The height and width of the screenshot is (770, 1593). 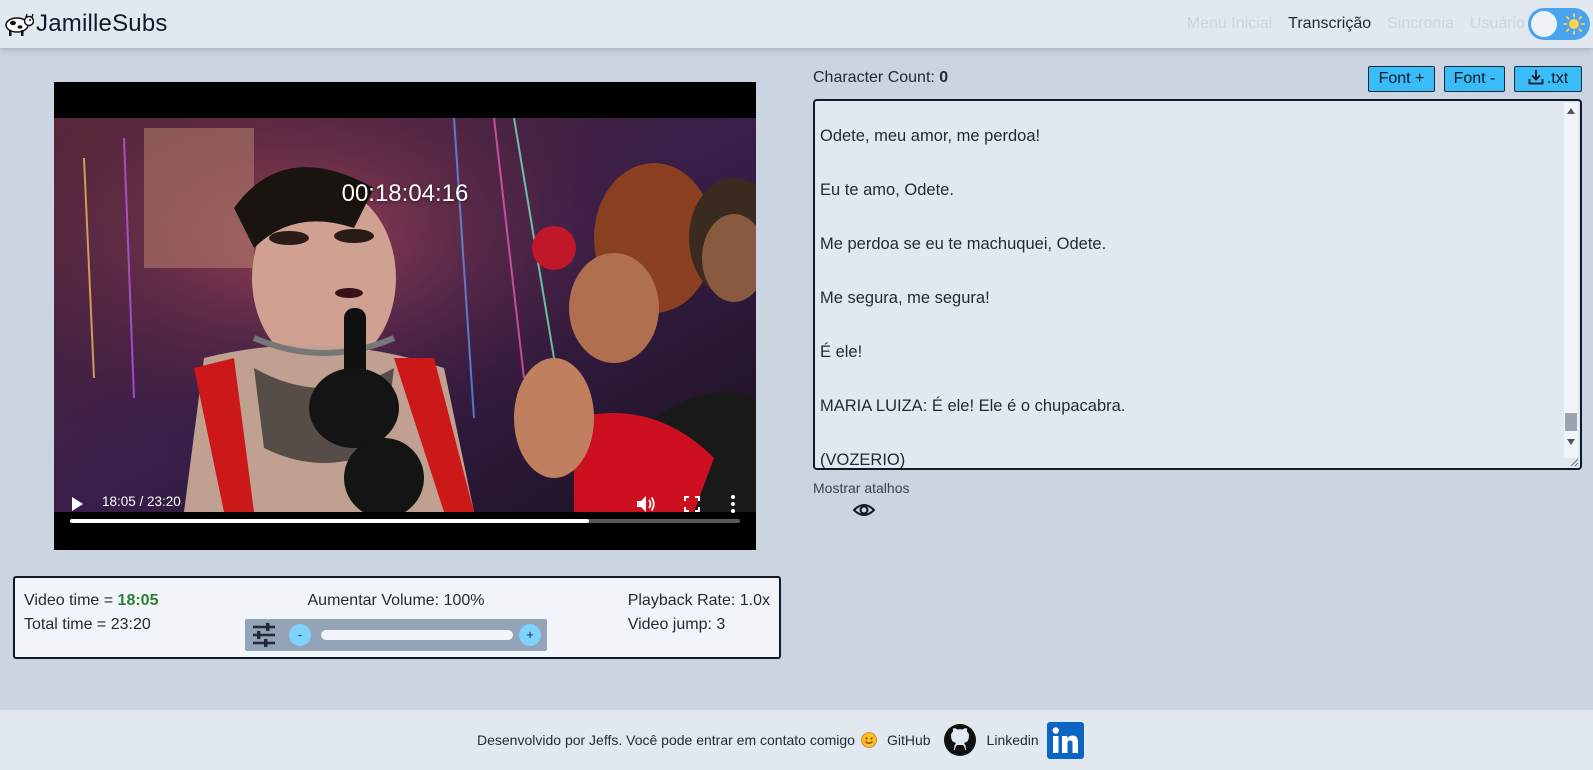 I want to click on scroll-thumb, so click(x=1571, y=422).